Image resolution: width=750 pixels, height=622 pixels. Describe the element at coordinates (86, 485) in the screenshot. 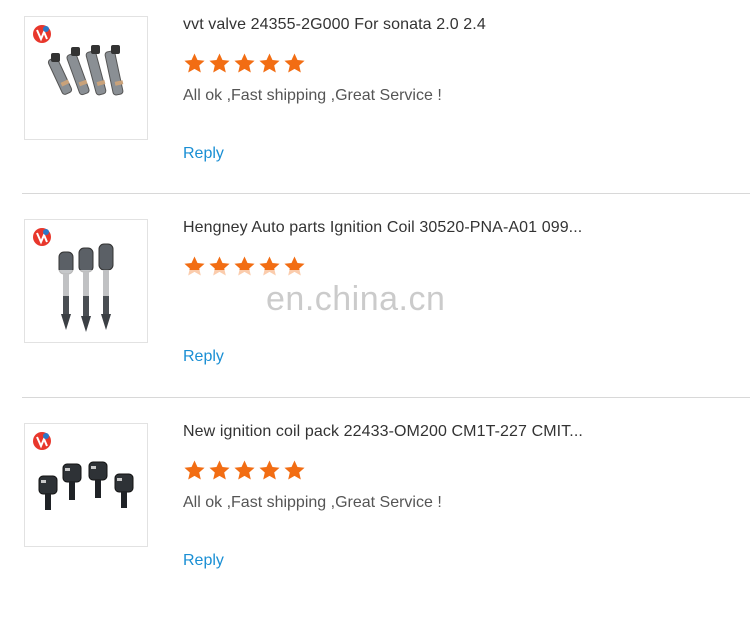

I see `coil-pack-product-image` at that location.